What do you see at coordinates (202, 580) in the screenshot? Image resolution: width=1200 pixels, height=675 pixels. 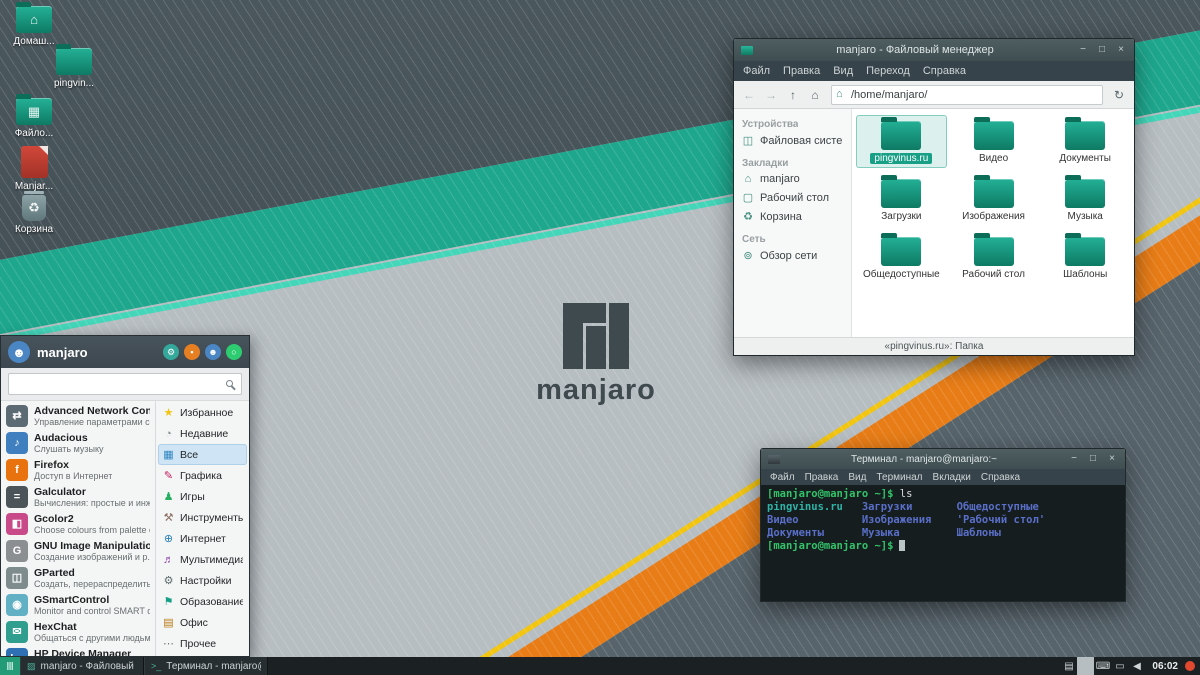 I see `category-item: ⚙ Настройки` at bounding box center [202, 580].